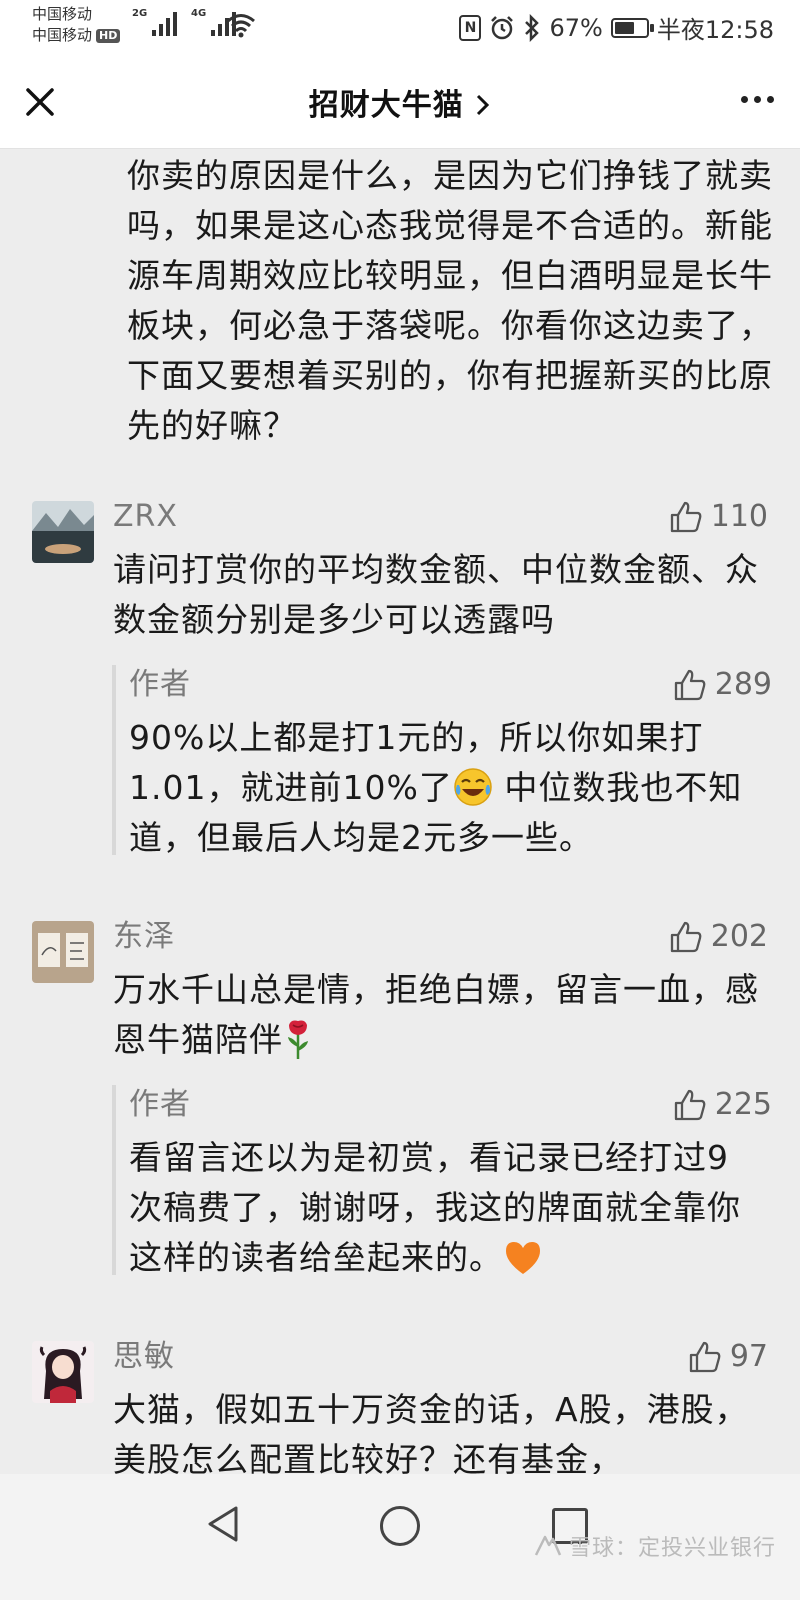 This screenshot has width=800, height=1600. What do you see at coordinates (140, 13) in the screenshot?
I see `signal-2g-label: 2G` at bounding box center [140, 13].